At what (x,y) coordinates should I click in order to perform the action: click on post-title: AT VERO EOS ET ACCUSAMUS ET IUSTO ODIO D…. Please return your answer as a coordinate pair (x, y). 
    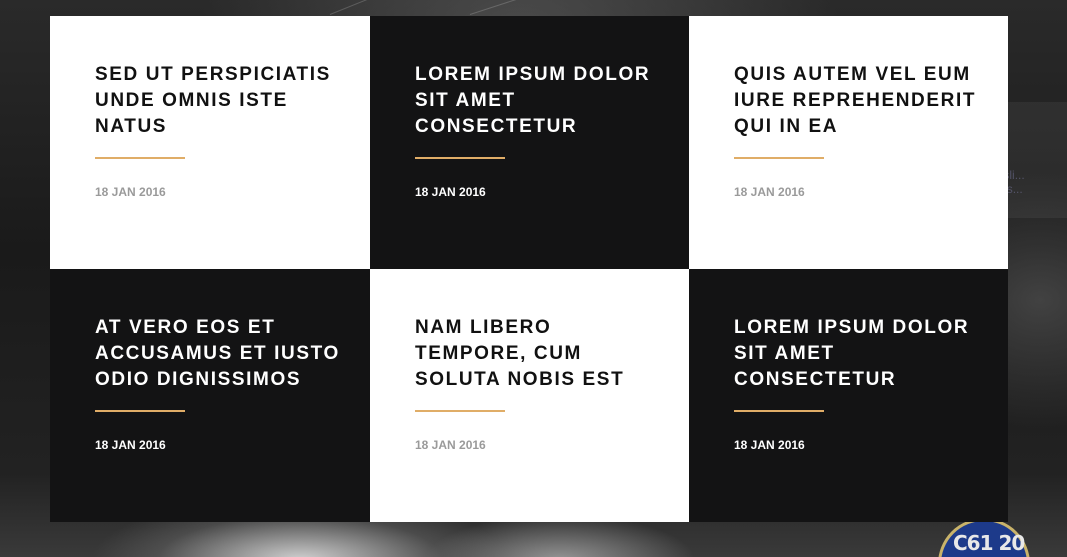
    Looking at the image, I should click on (222, 354).